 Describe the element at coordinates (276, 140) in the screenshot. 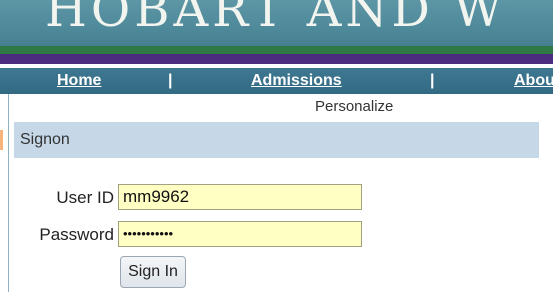

I see `signon-panel-header: Signon` at that location.